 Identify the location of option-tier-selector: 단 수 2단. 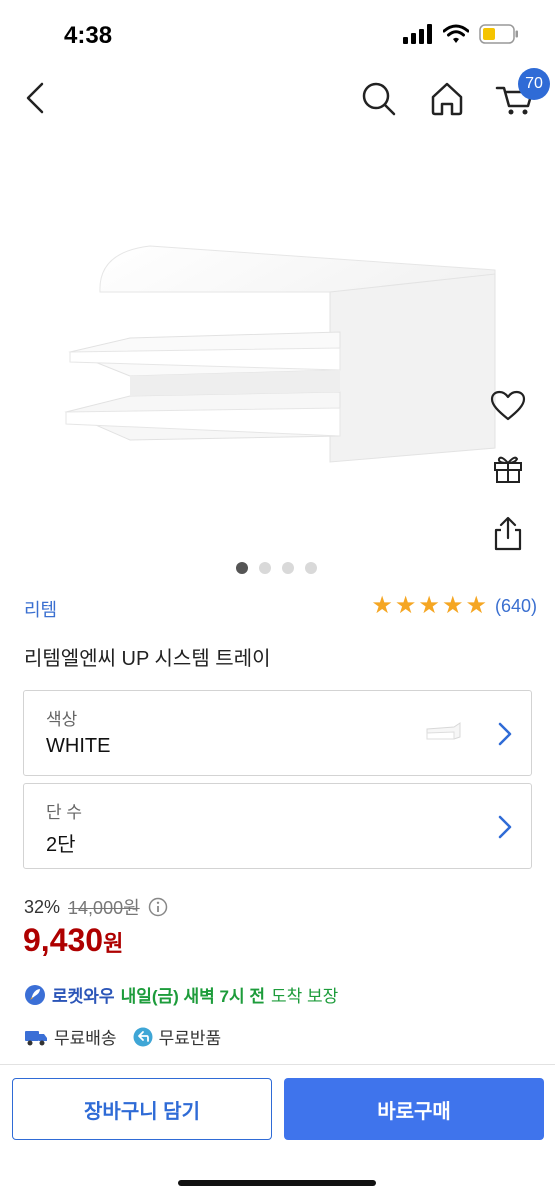
(277, 826).